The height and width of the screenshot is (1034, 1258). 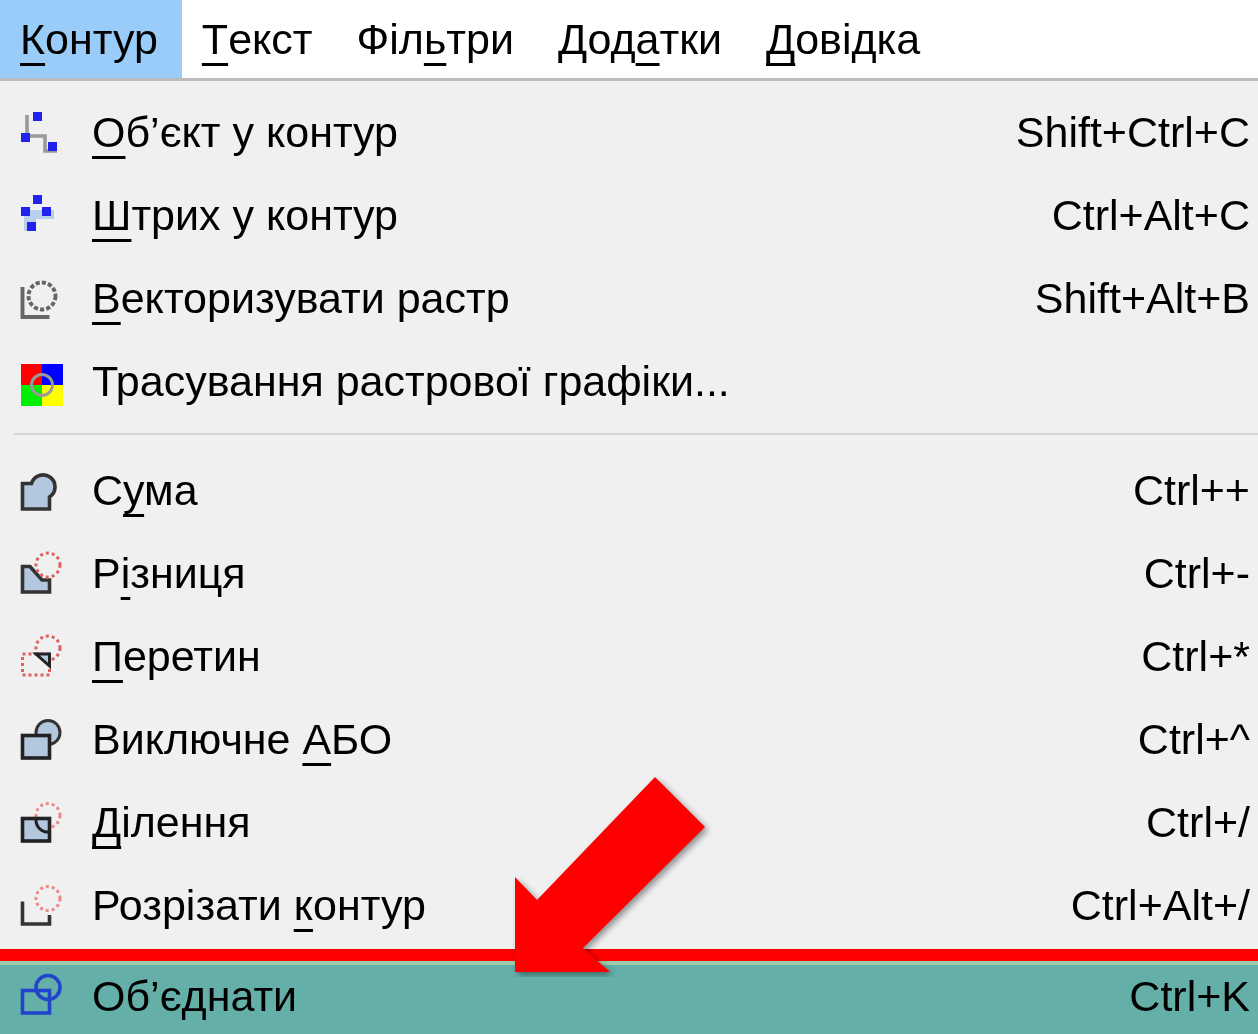 I want to click on shortcut-label: Ctrl+/, so click(x=1198, y=822).